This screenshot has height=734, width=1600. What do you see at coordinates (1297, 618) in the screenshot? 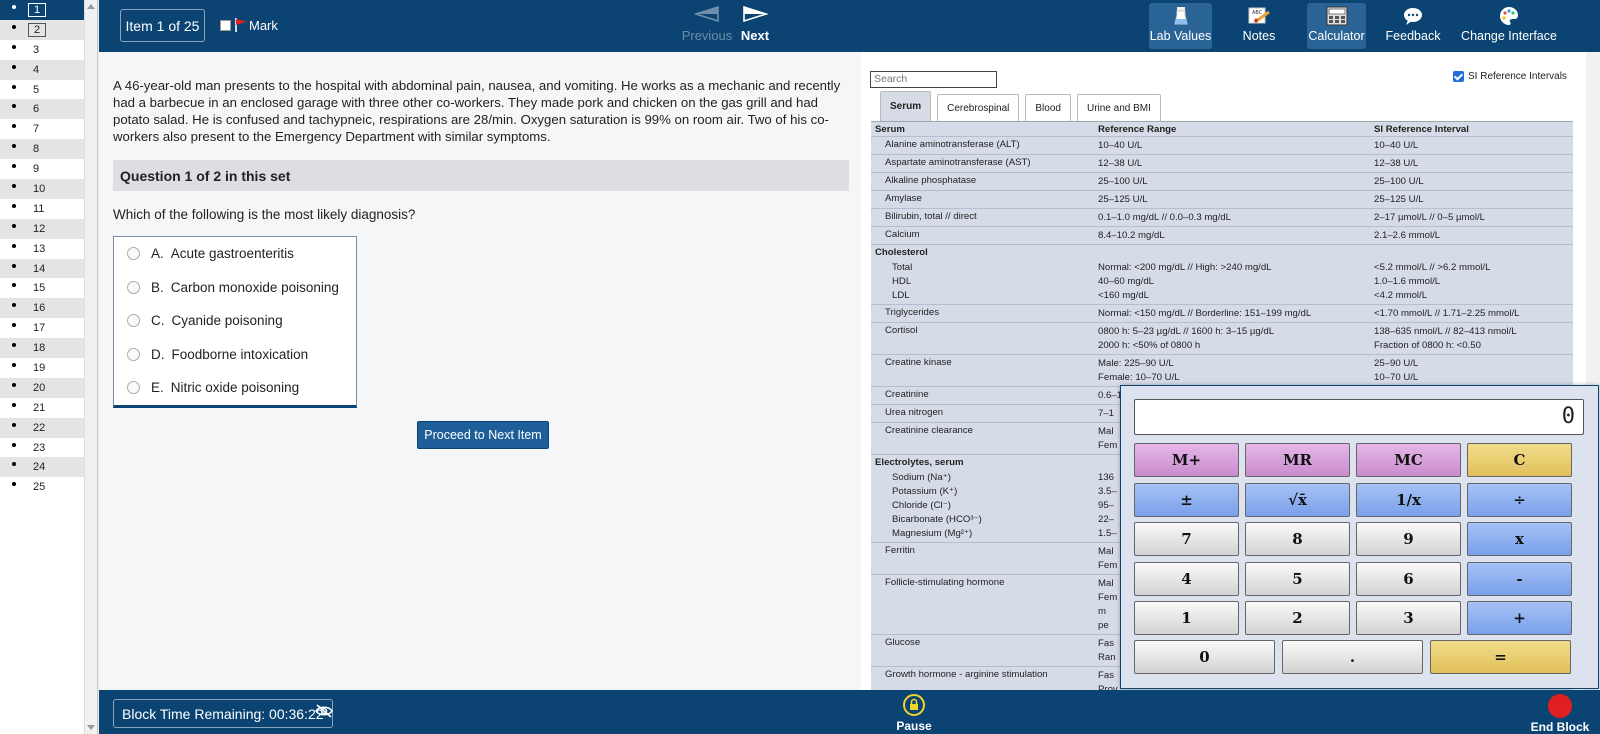
I see `calc-key: 2` at bounding box center [1297, 618].